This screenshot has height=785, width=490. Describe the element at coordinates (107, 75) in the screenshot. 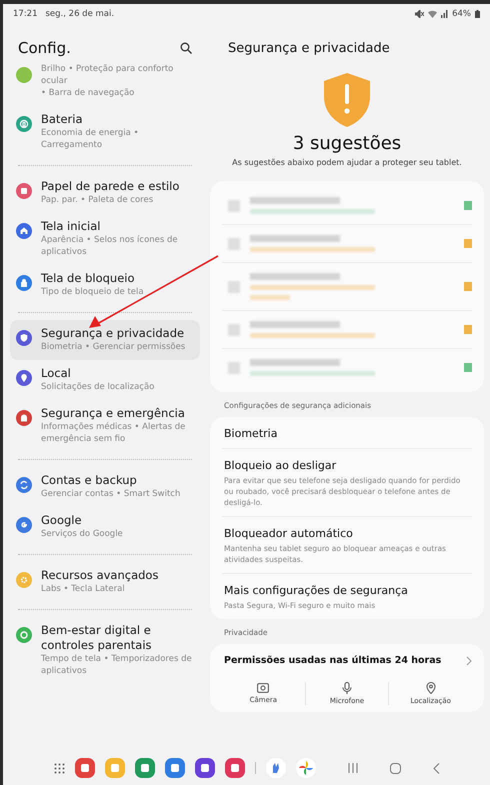

I see `item-title: Brilho • Proteção para conforto ocular` at that location.